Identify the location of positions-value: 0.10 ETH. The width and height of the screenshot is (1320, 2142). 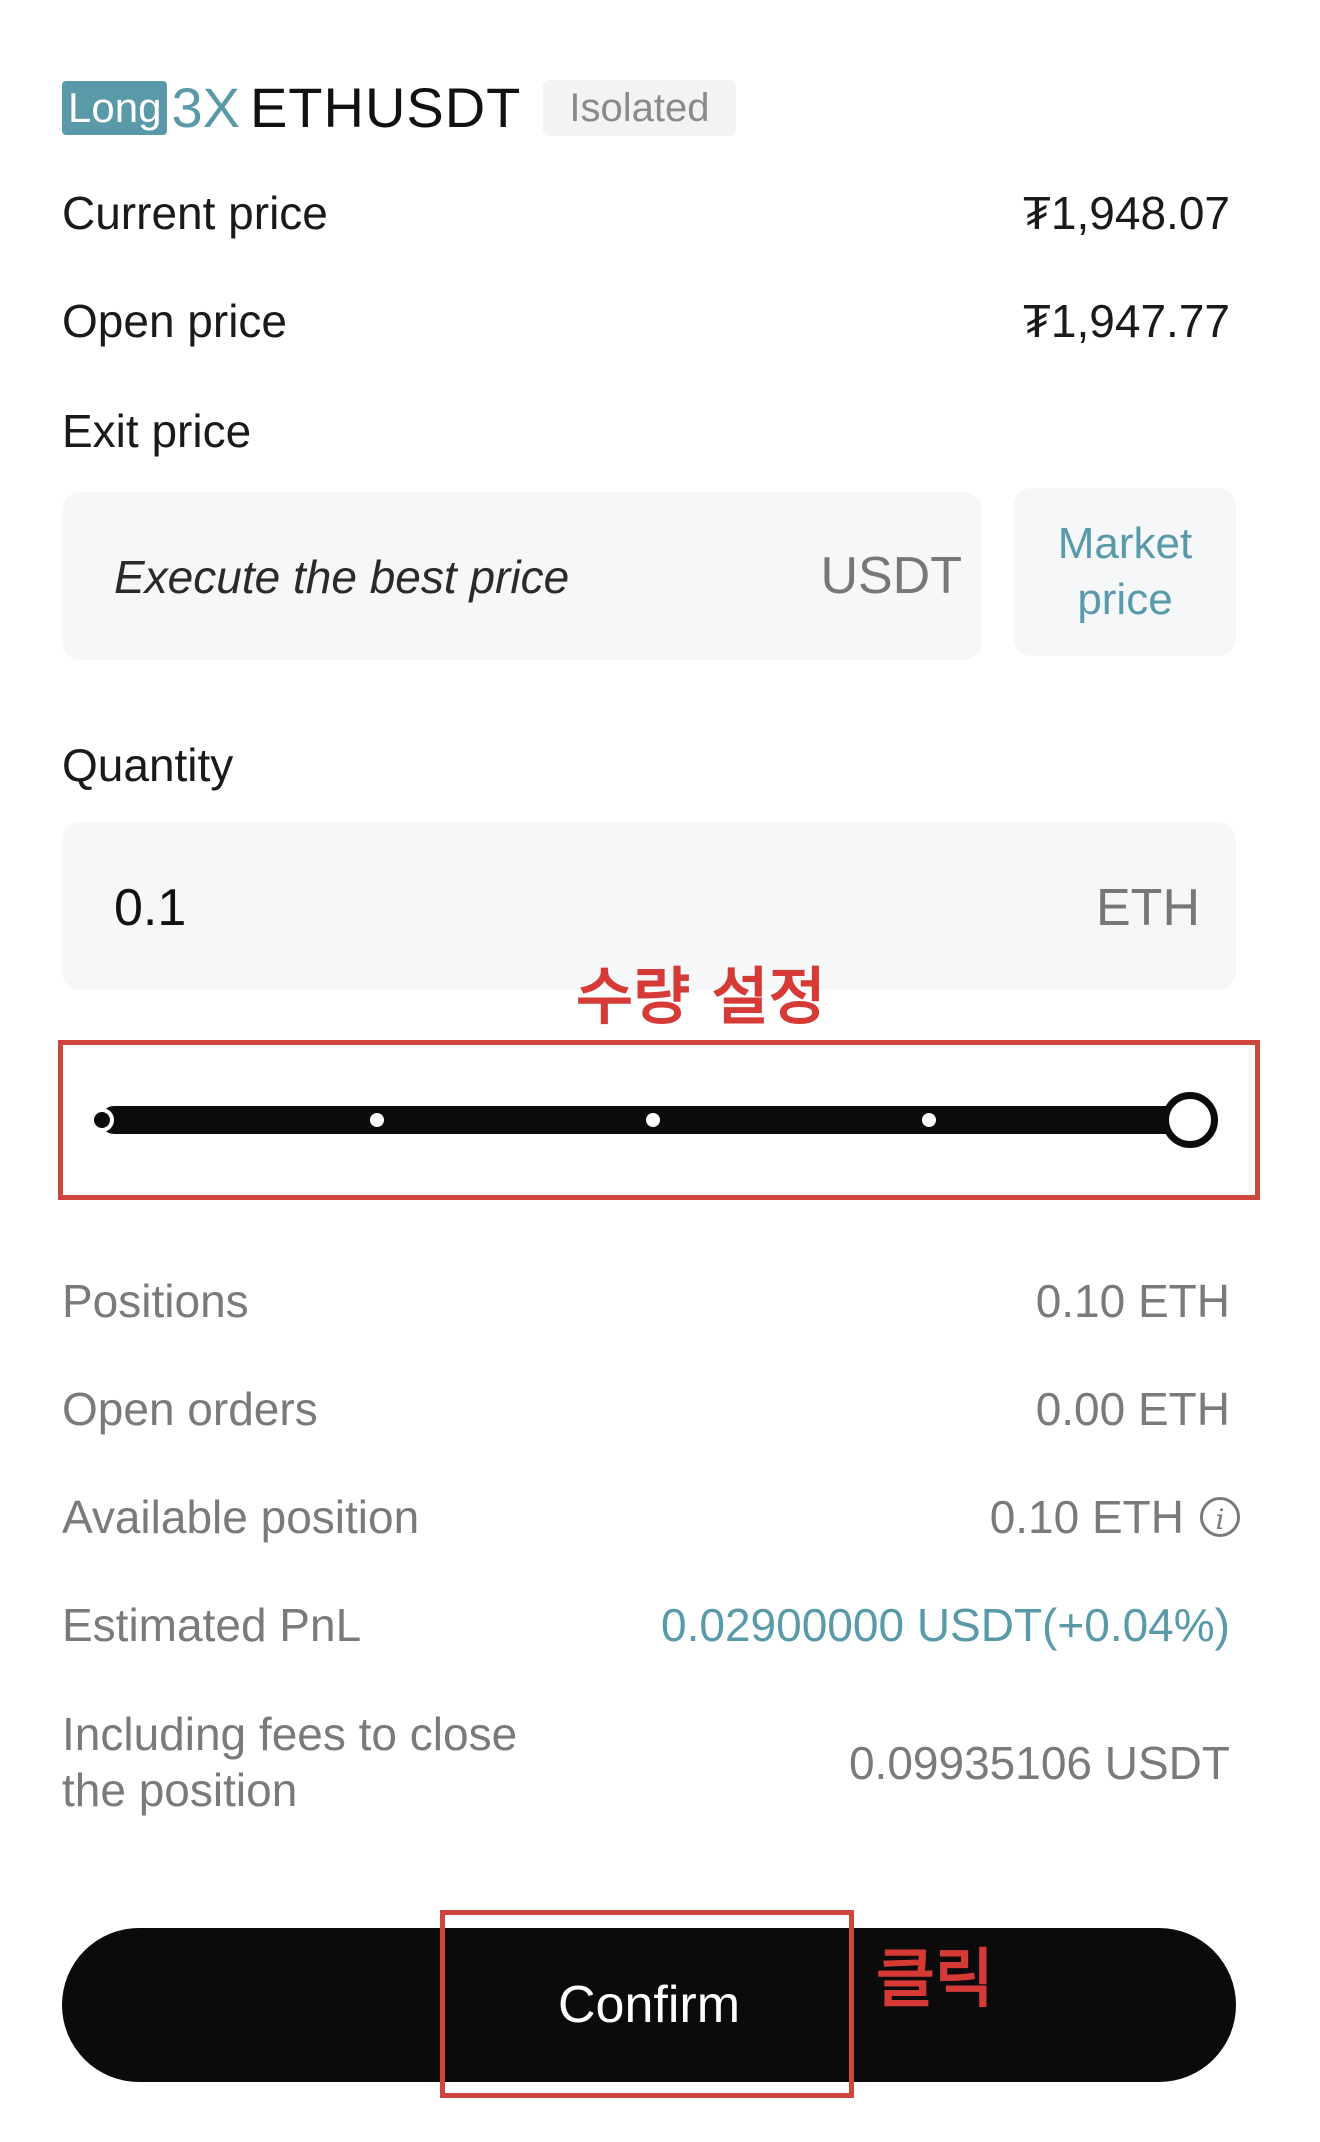
(1132, 1301).